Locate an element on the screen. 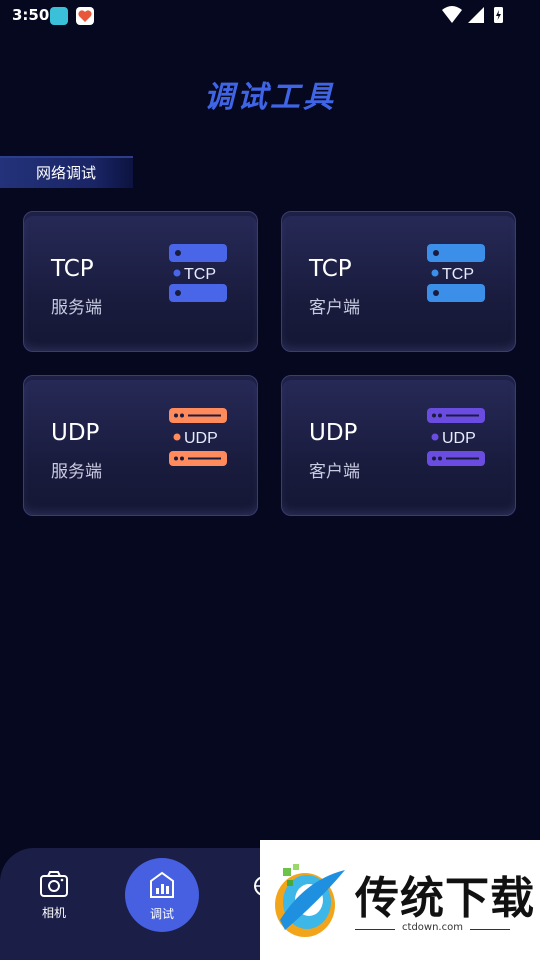 The image size is (540, 960). watermark-url: ctdown.com is located at coordinates (432, 927).